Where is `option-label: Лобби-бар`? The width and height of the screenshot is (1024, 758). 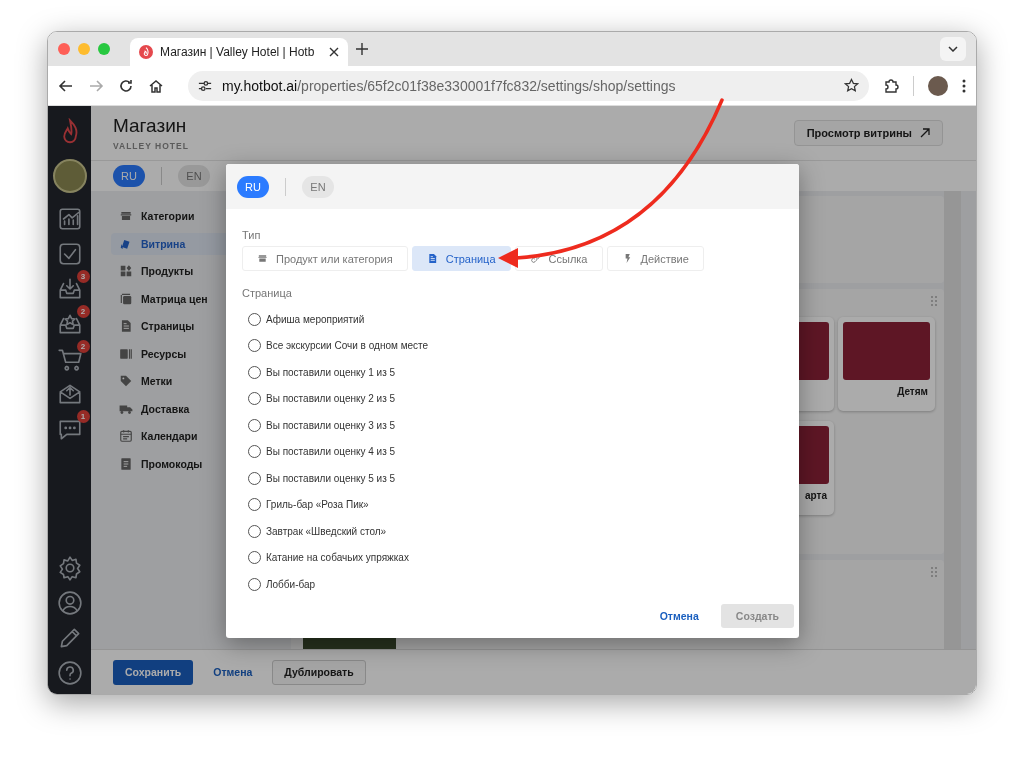
option-label: Лобби-бар is located at coordinates (291, 584).